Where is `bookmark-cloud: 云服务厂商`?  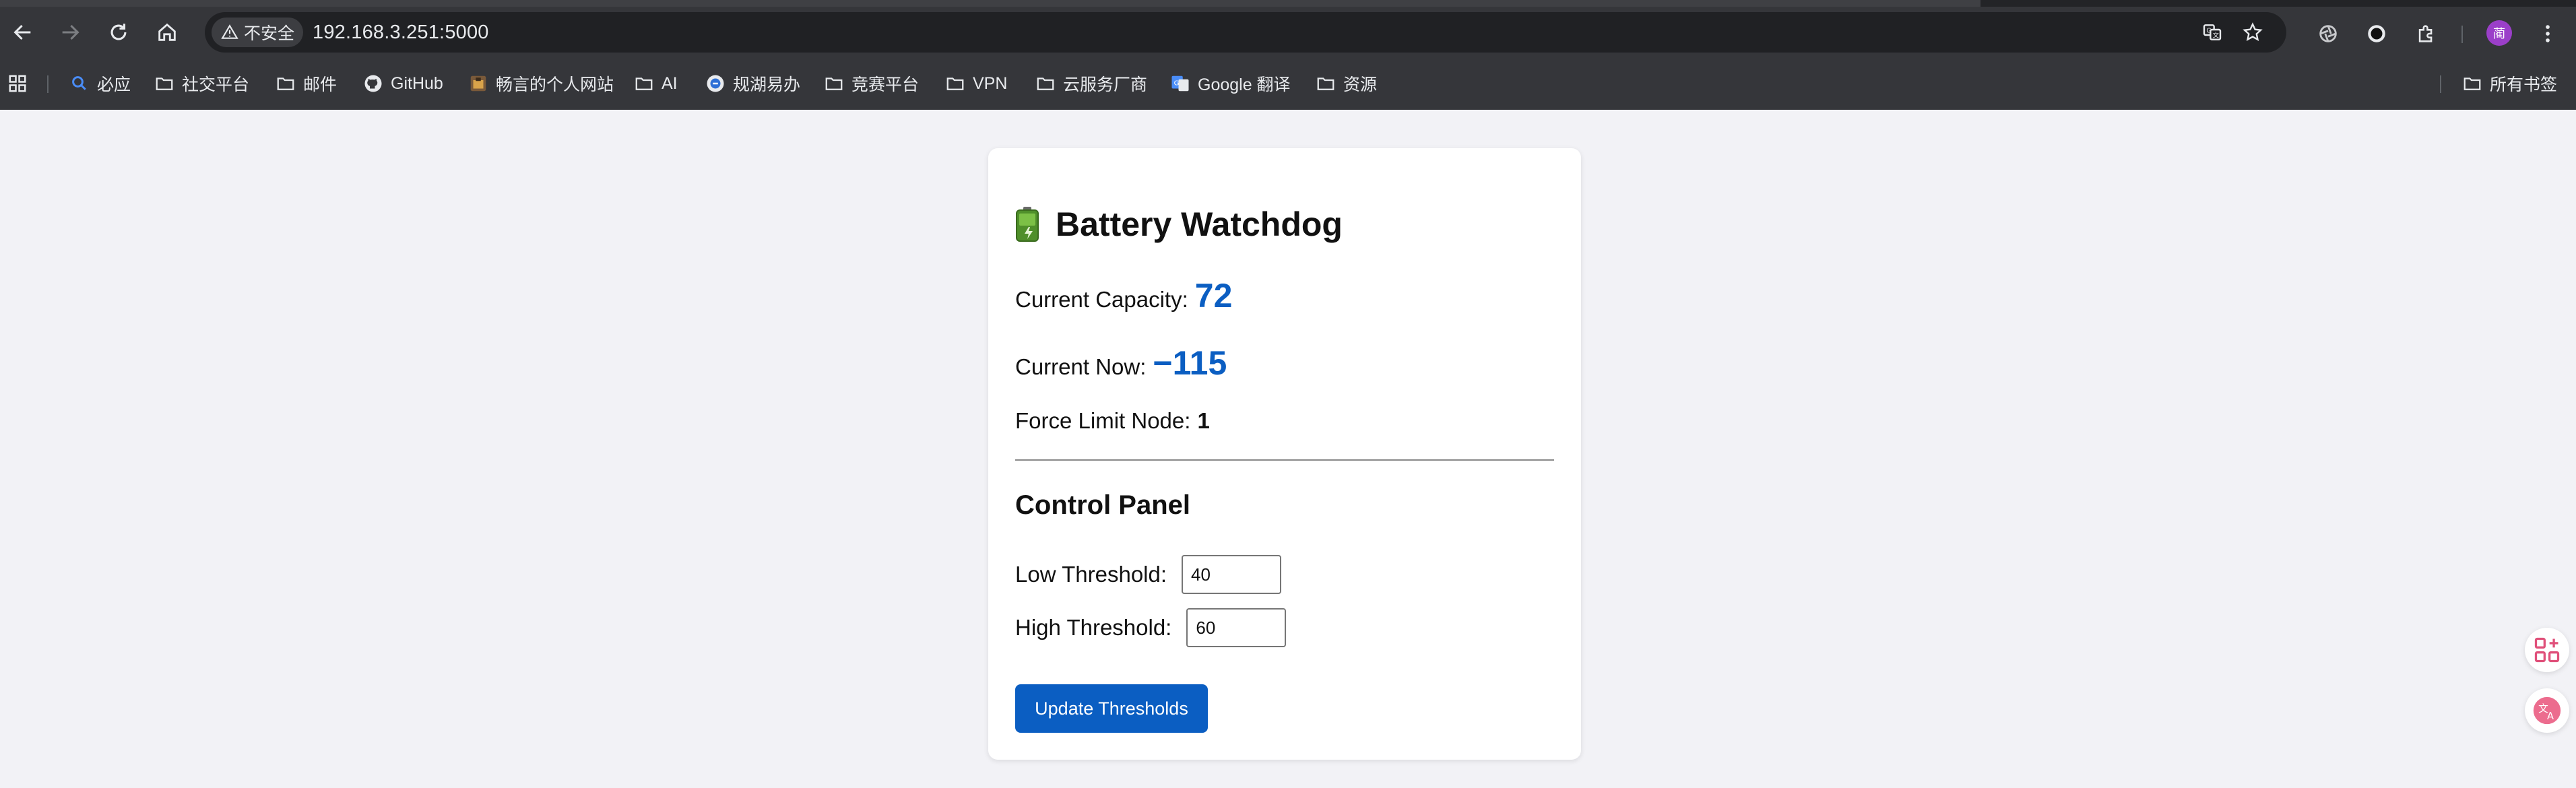
bookmark-cloud: 云服务厂商 is located at coordinates (1091, 84).